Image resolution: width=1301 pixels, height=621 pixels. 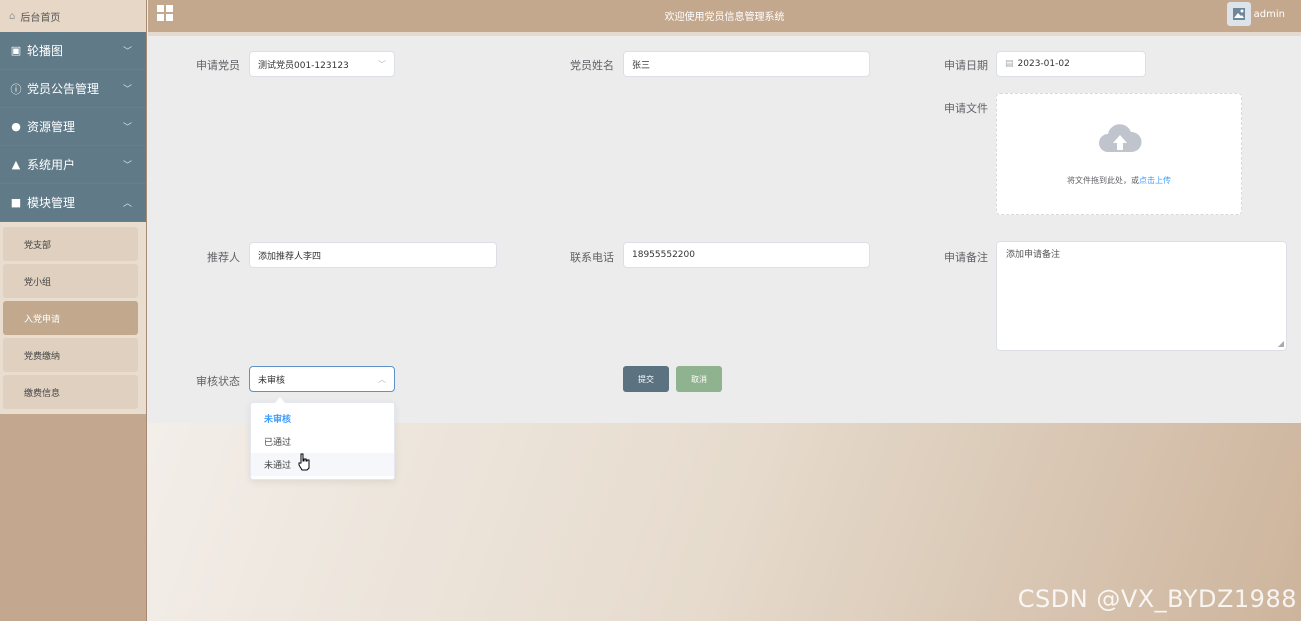 I want to click on upload-hint: 将文件拖到此处，或点击上传, so click(x=1119, y=180).